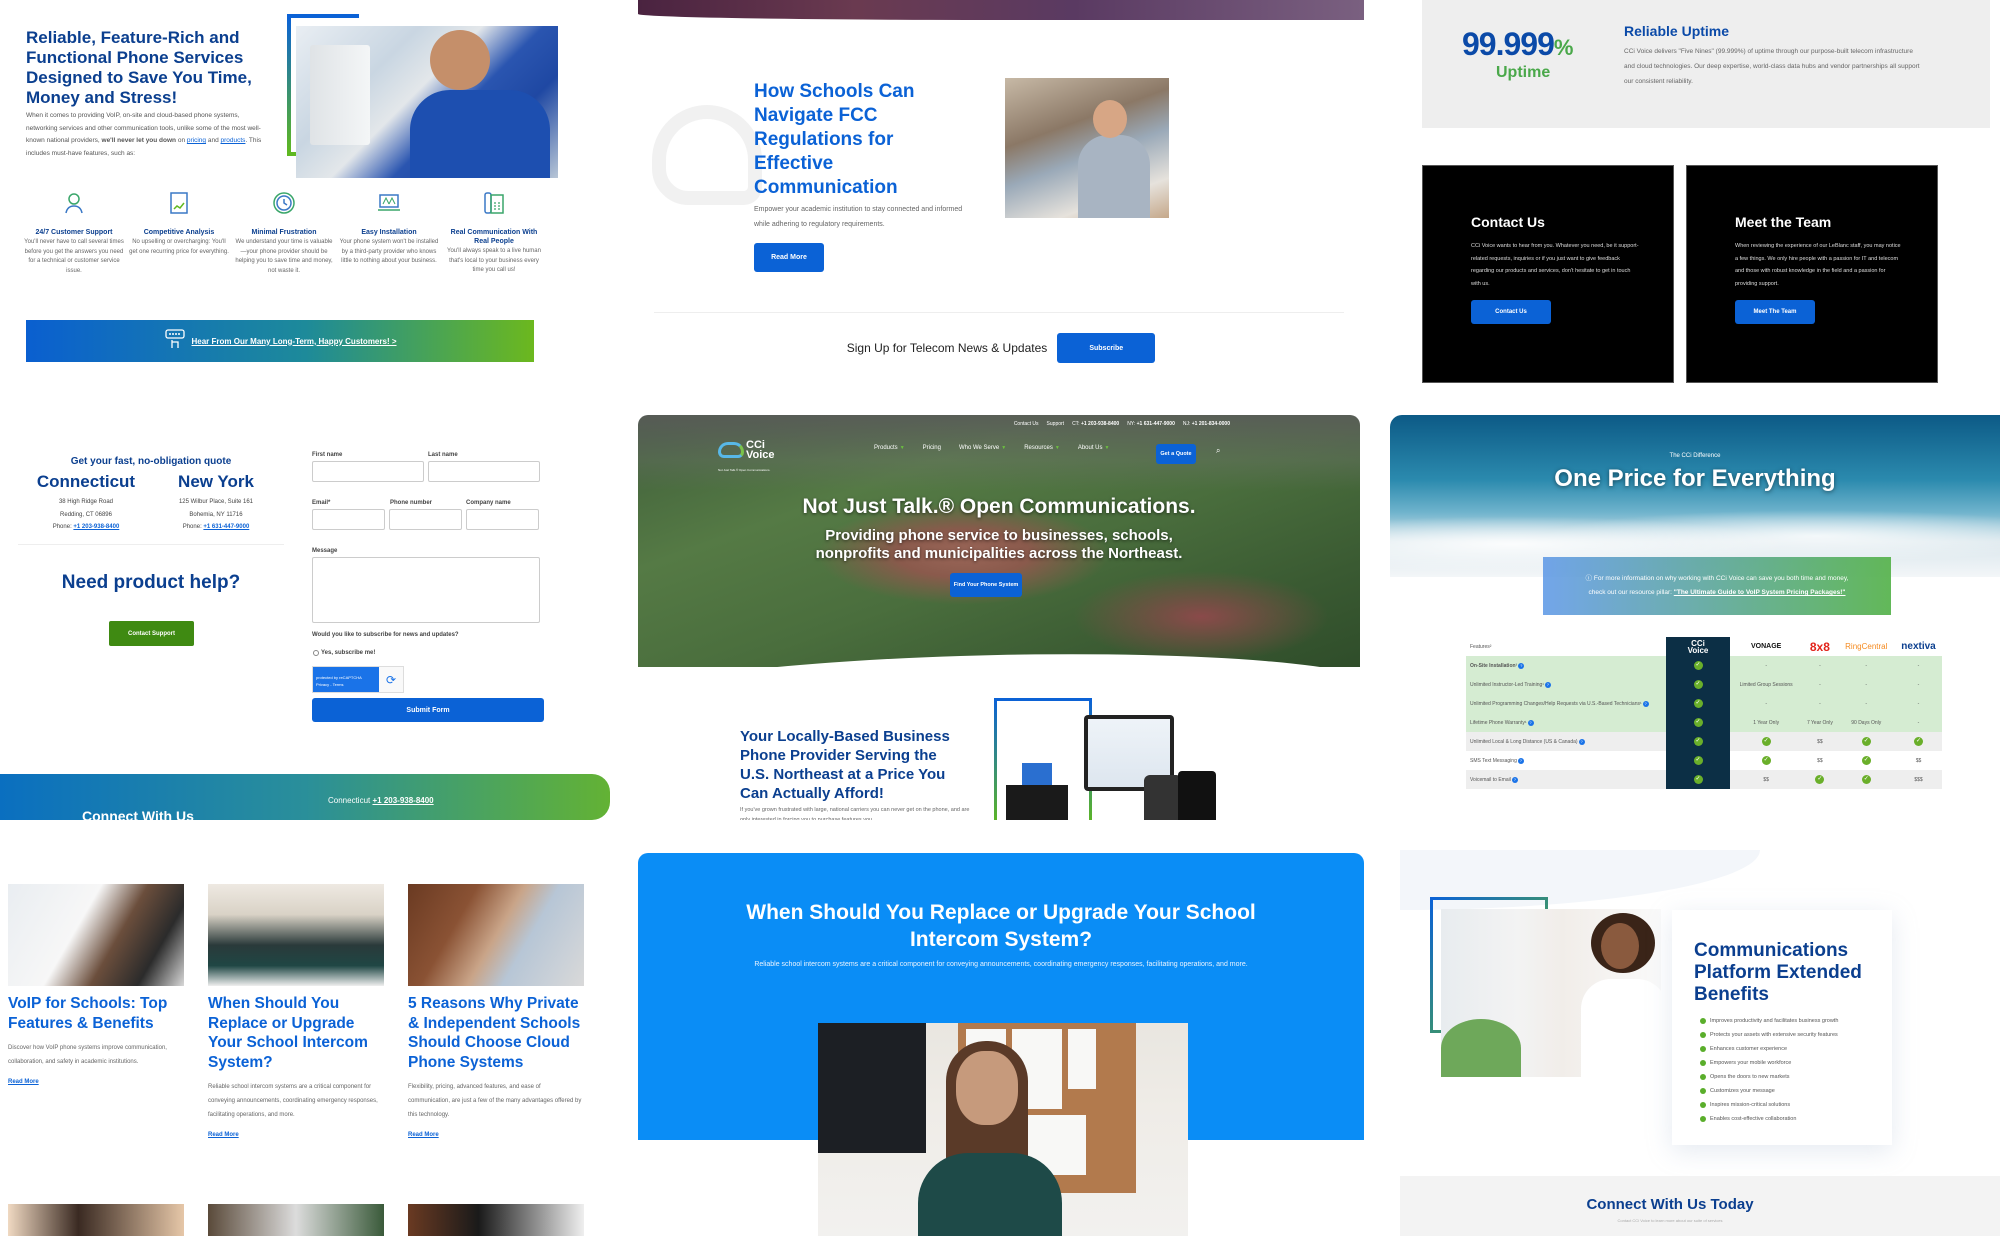 The width and height of the screenshot is (2000, 1236). I want to click on connect-today-title: Connect With Us Today, so click(1670, 1204).